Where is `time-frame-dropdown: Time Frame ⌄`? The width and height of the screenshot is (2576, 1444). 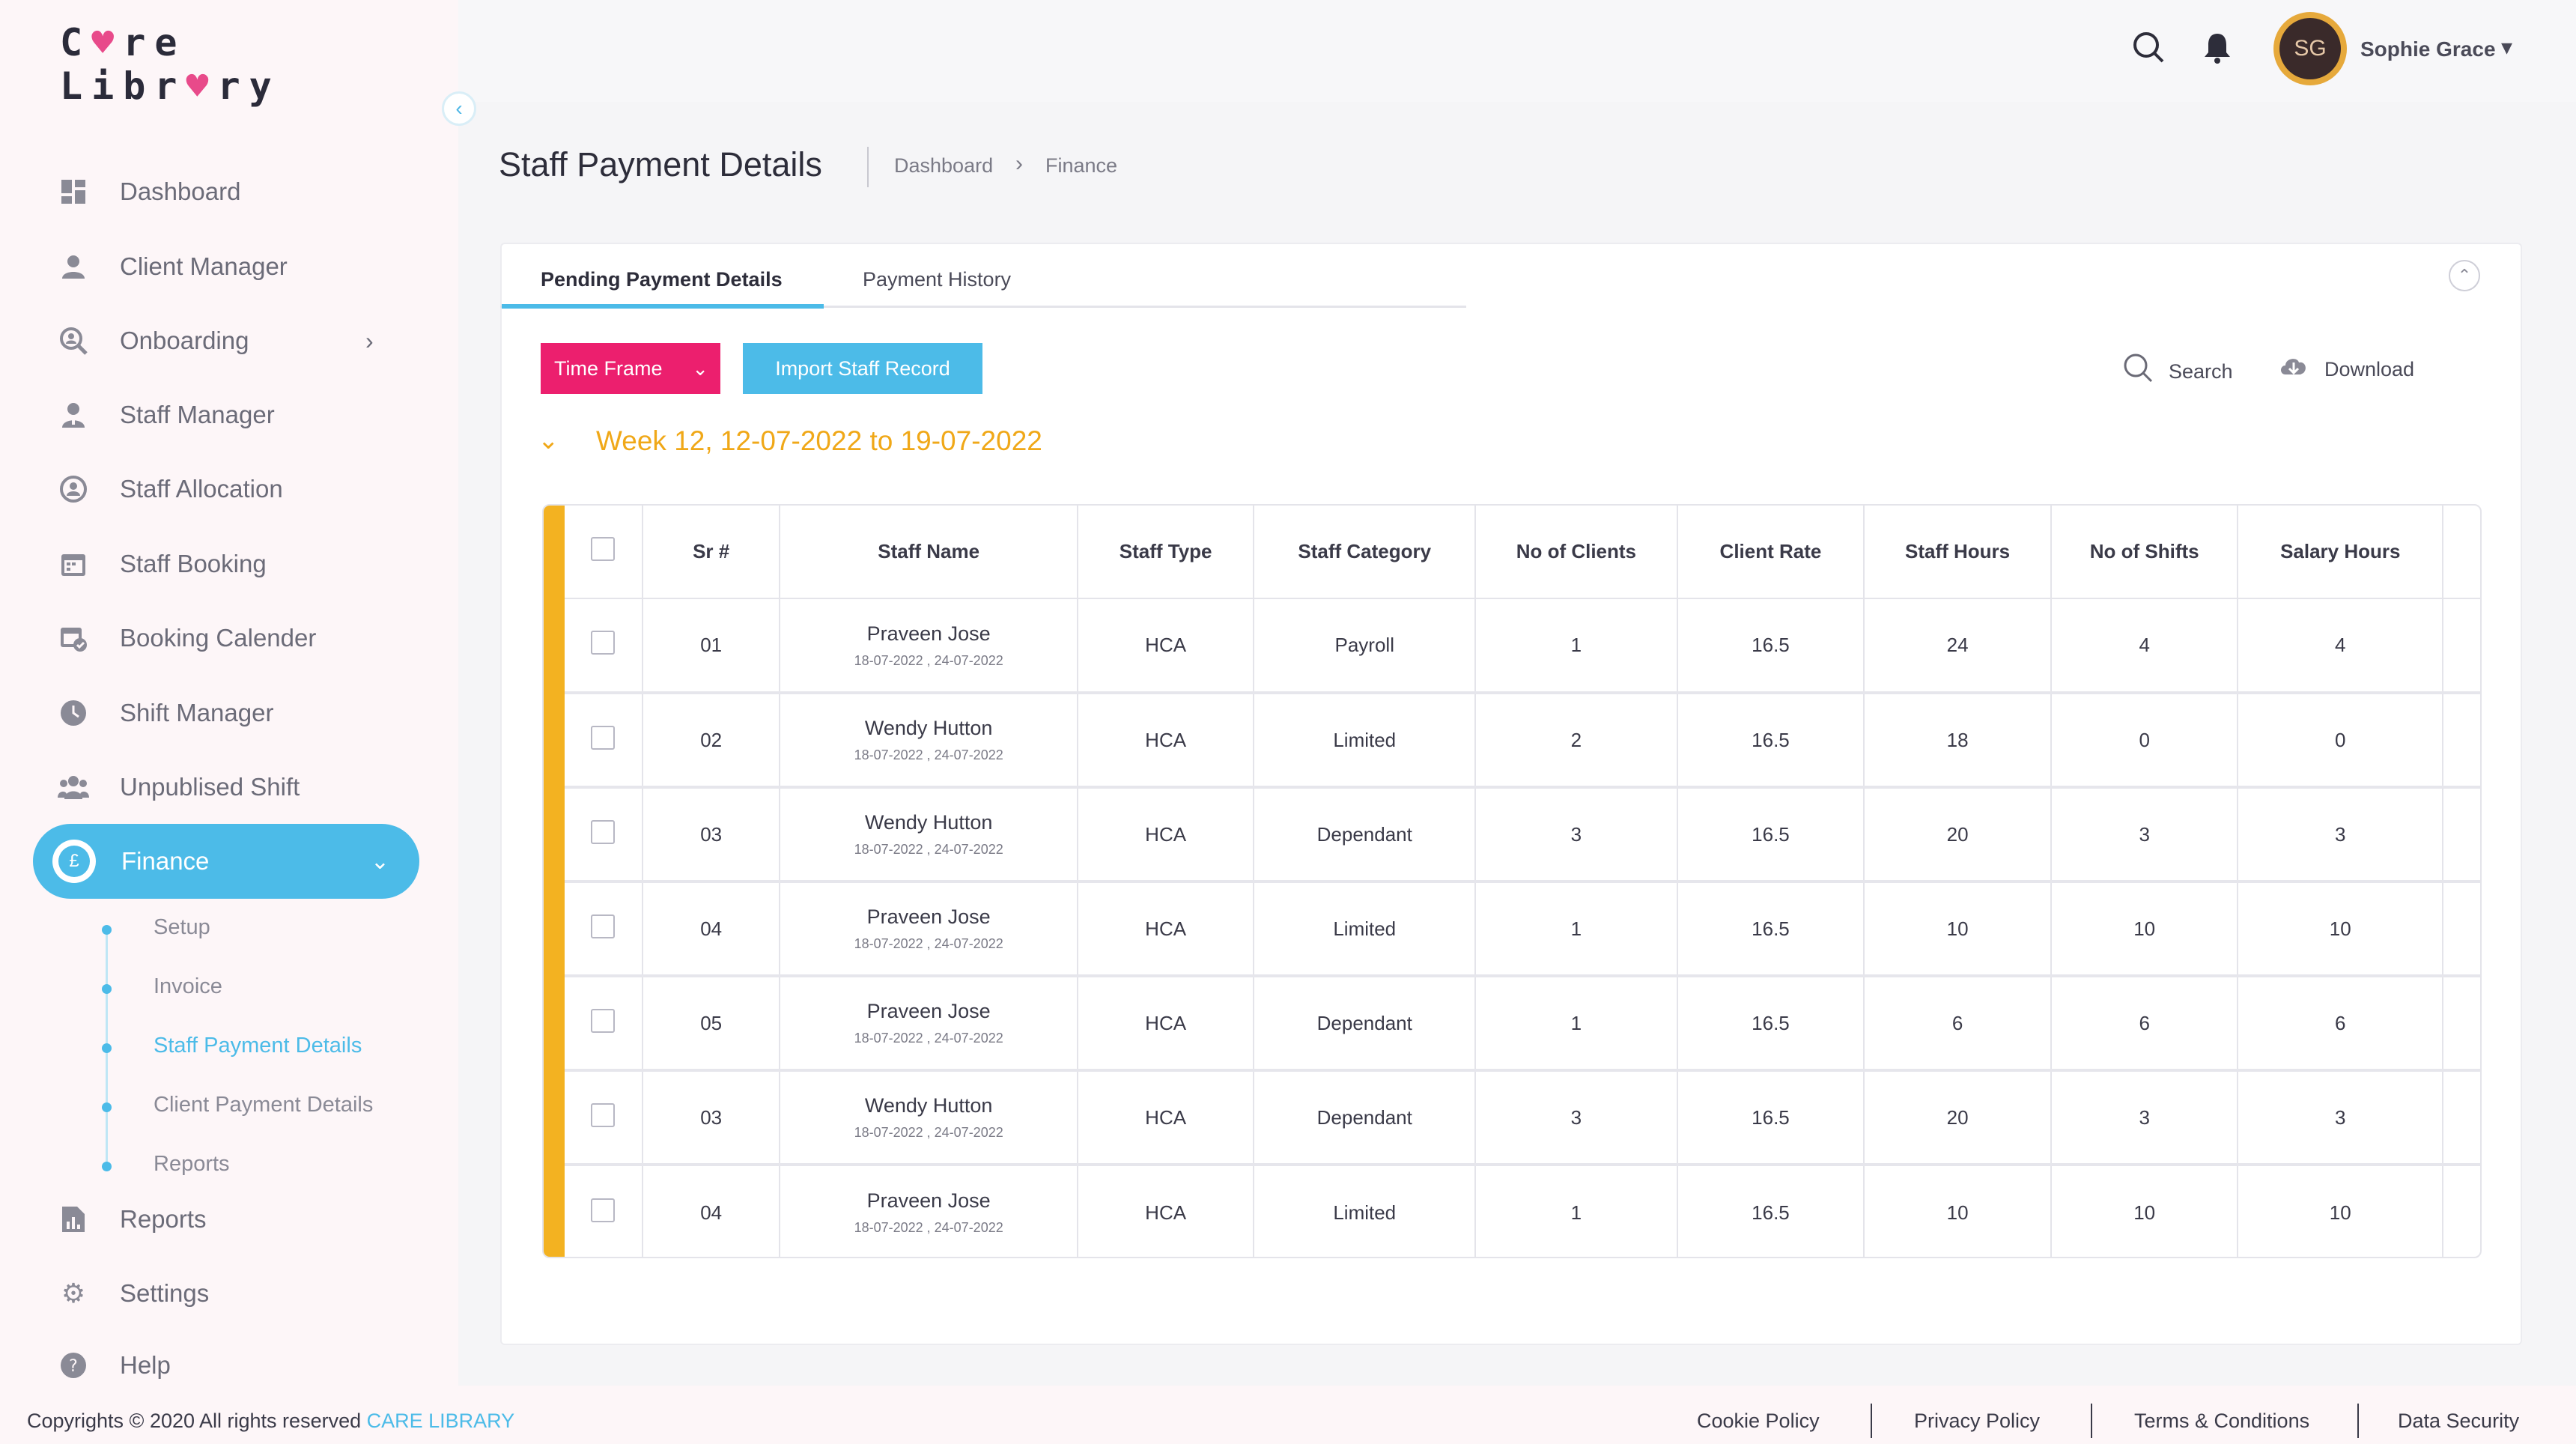 time-frame-dropdown: Time Frame ⌄ is located at coordinates (630, 368).